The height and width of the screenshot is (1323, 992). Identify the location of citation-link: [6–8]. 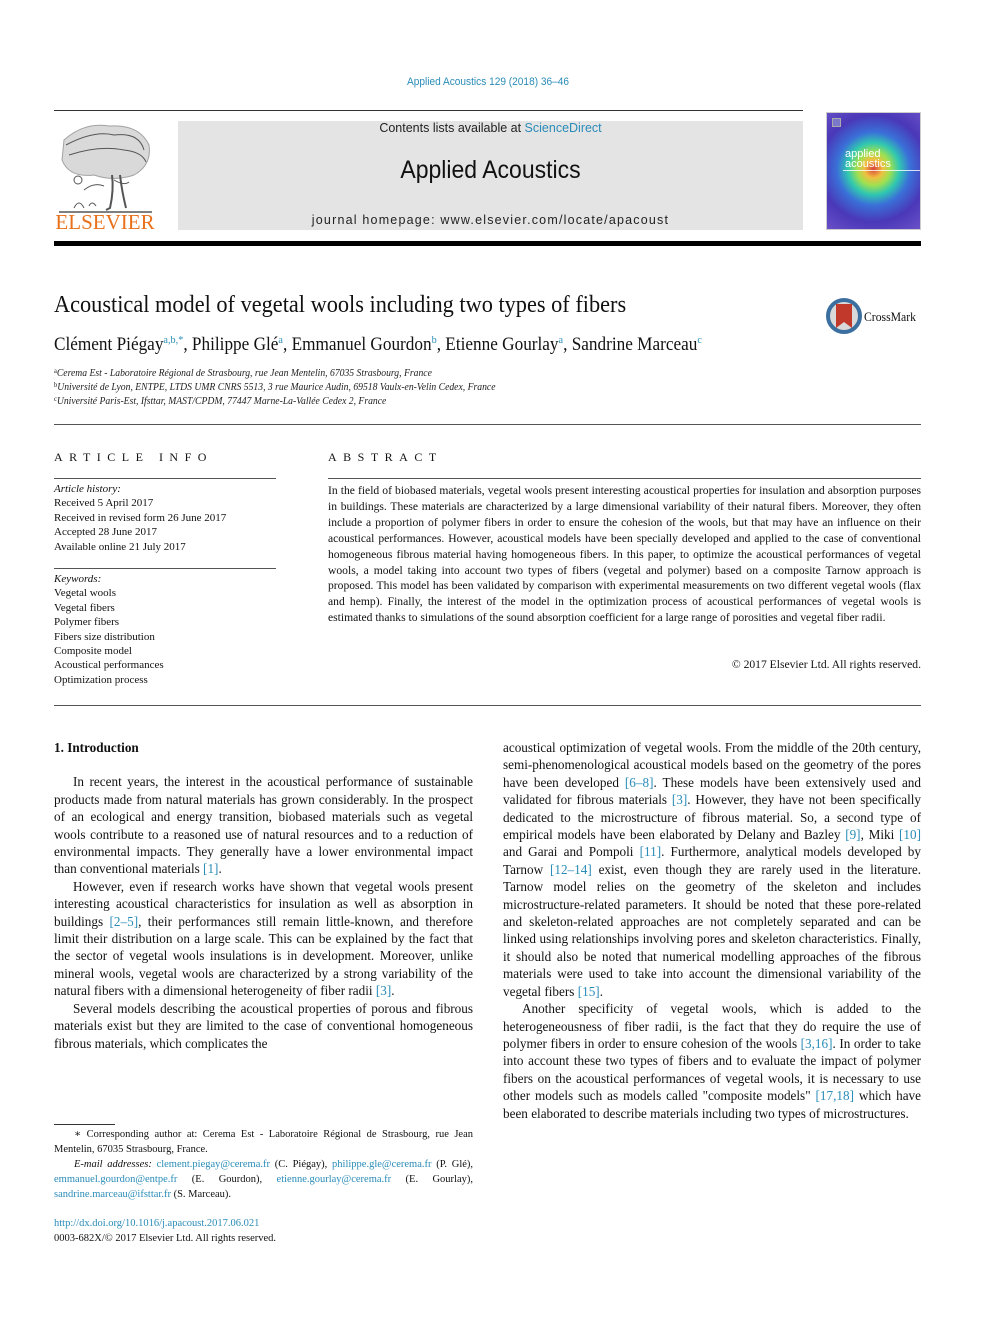
(639, 782).